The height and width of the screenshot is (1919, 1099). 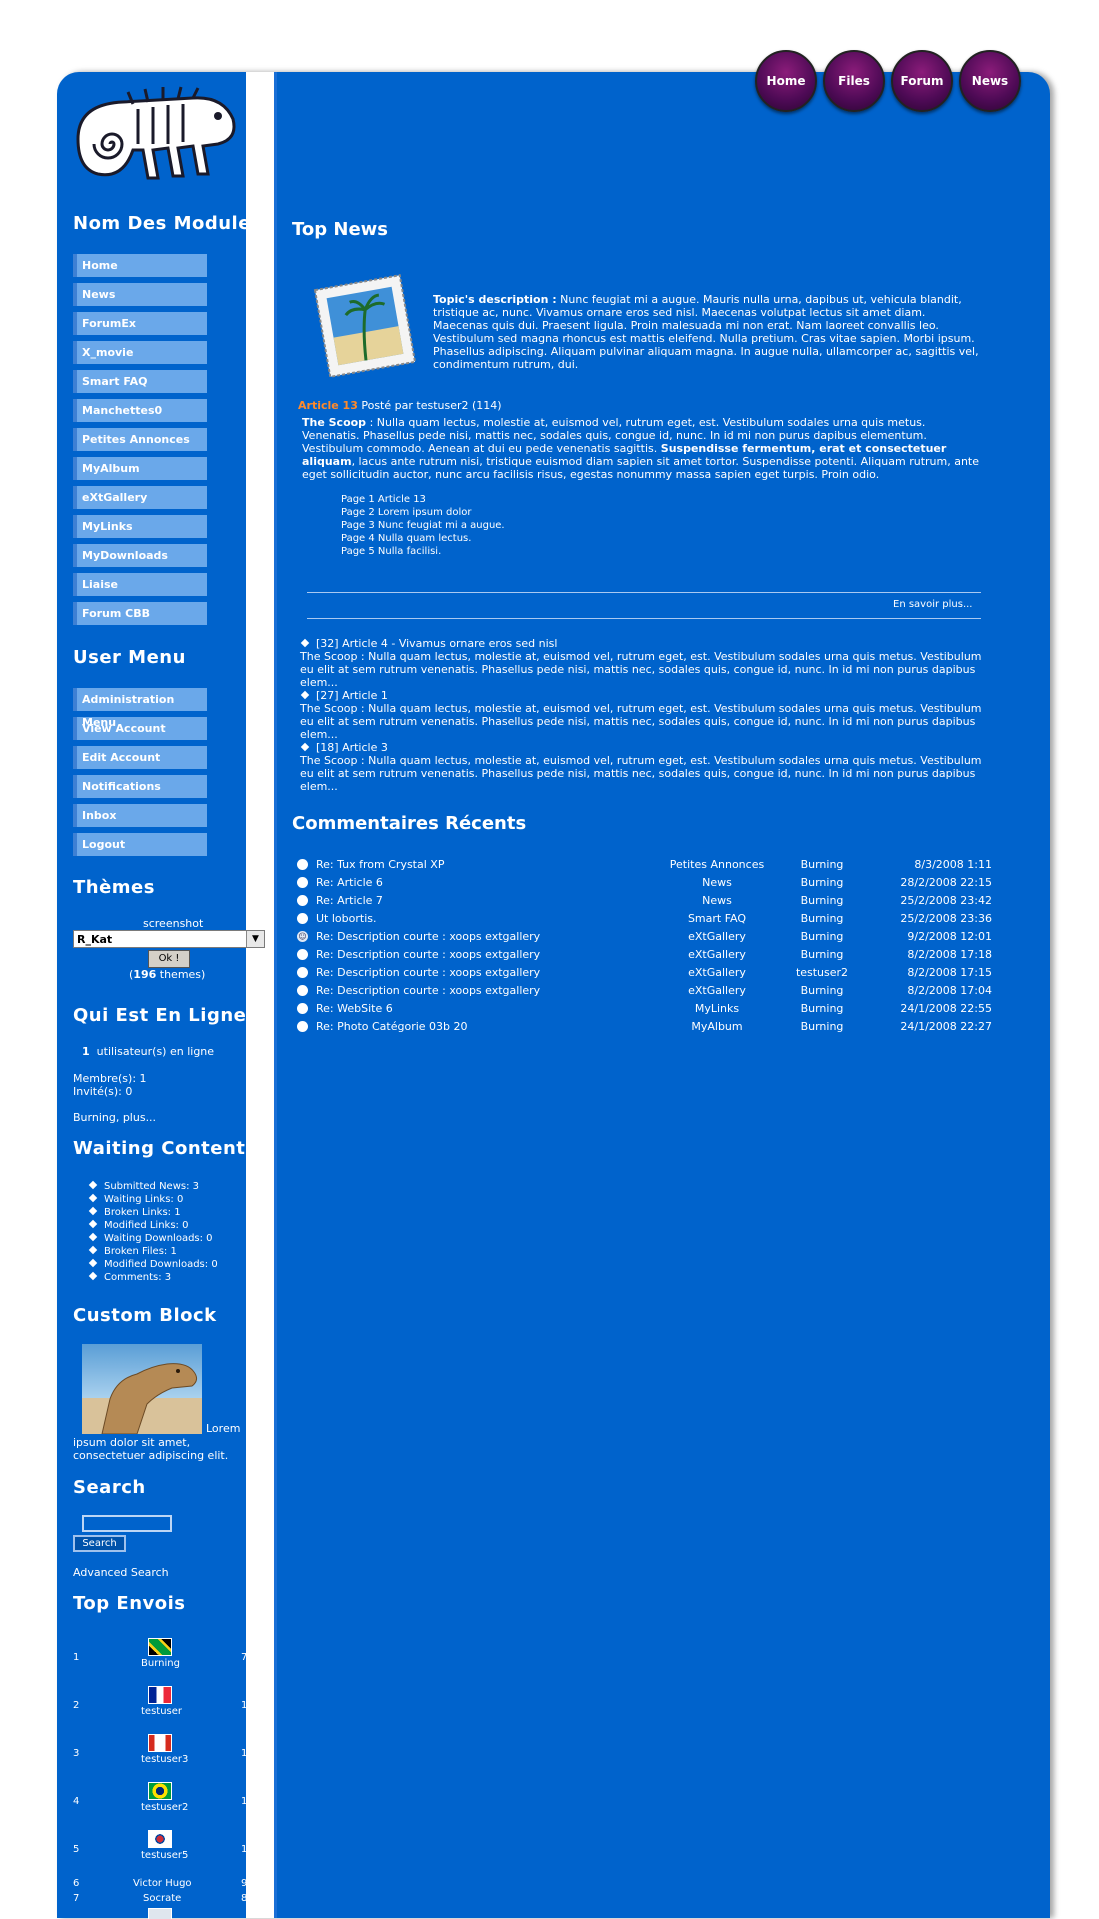 I want to click on menu-item-forum-cbb: Forum CBB, so click(x=140, y=613).